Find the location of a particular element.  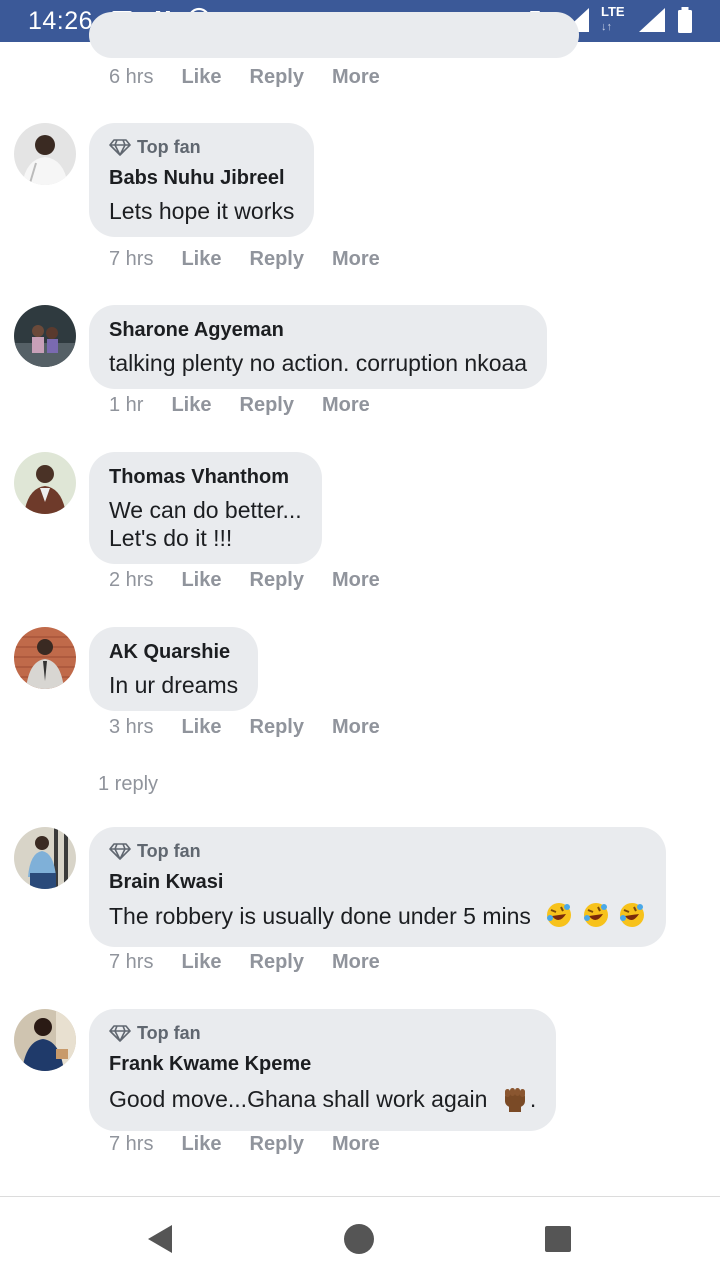

signal-icon is located at coordinates (652, 22).